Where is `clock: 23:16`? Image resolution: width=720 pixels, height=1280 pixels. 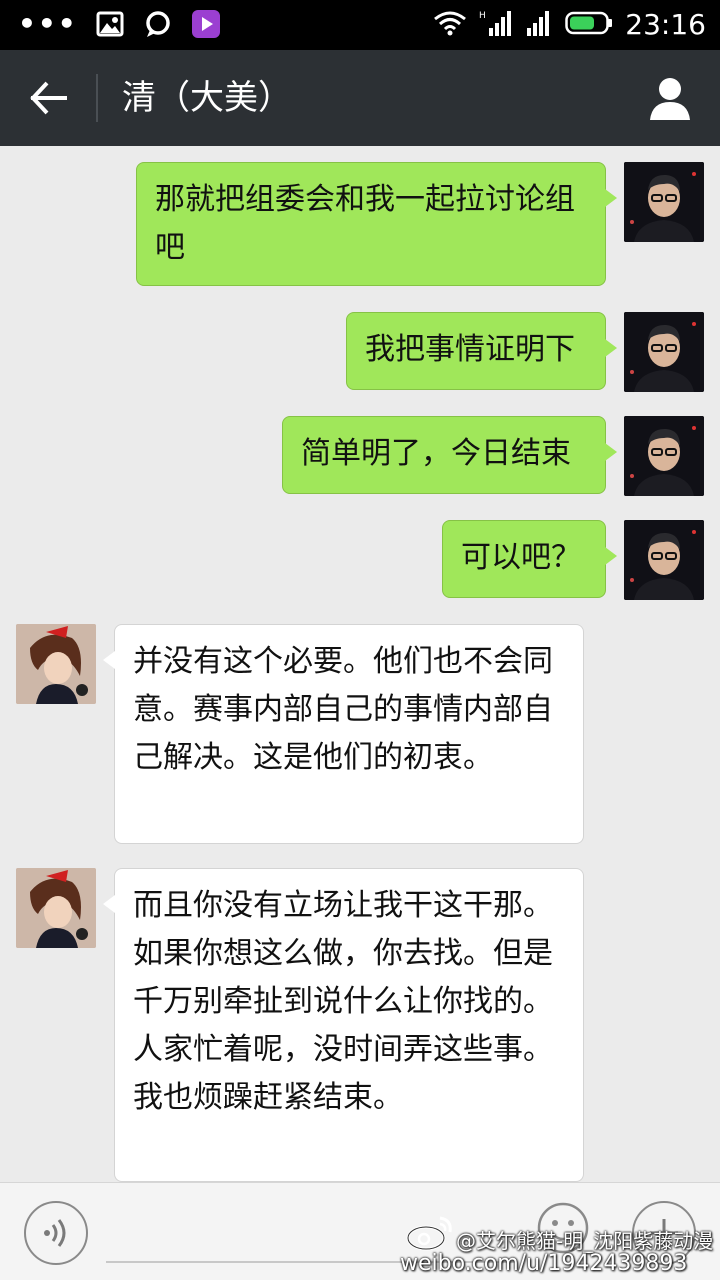 clock: 23:16 is located at coordinates (665, 24).